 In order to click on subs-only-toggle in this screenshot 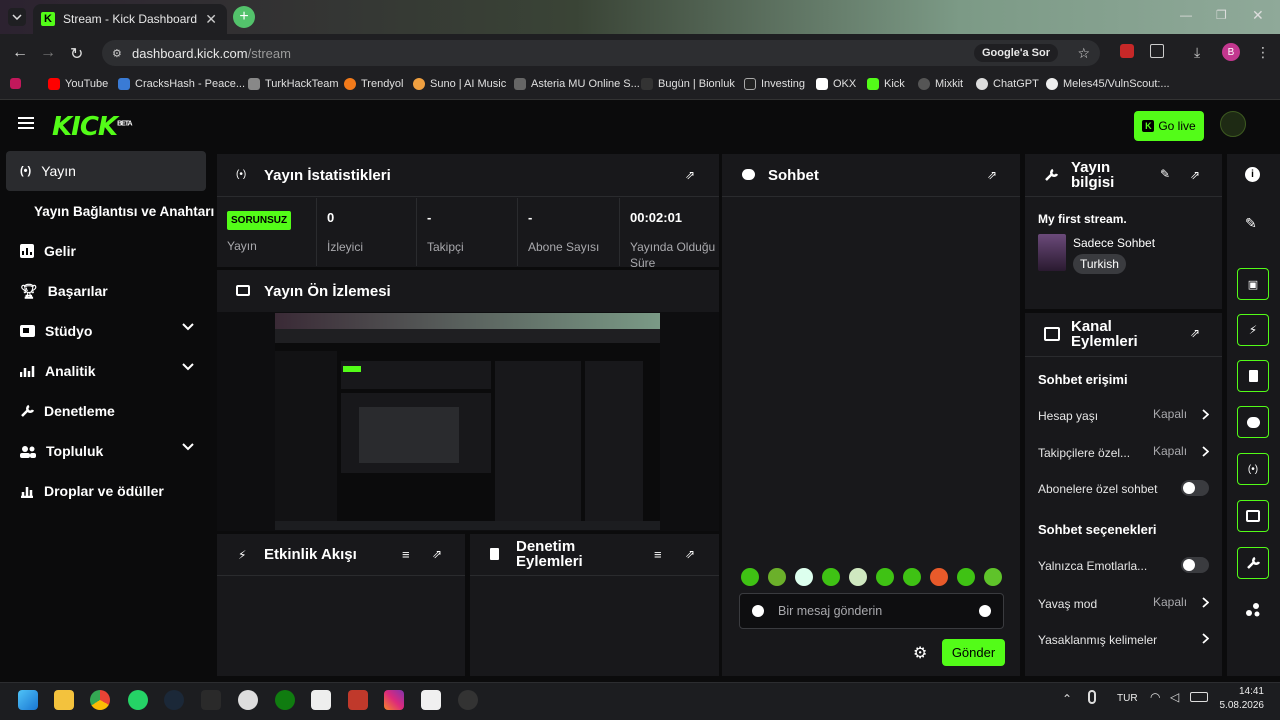, I will do `click(1195, 488)`.